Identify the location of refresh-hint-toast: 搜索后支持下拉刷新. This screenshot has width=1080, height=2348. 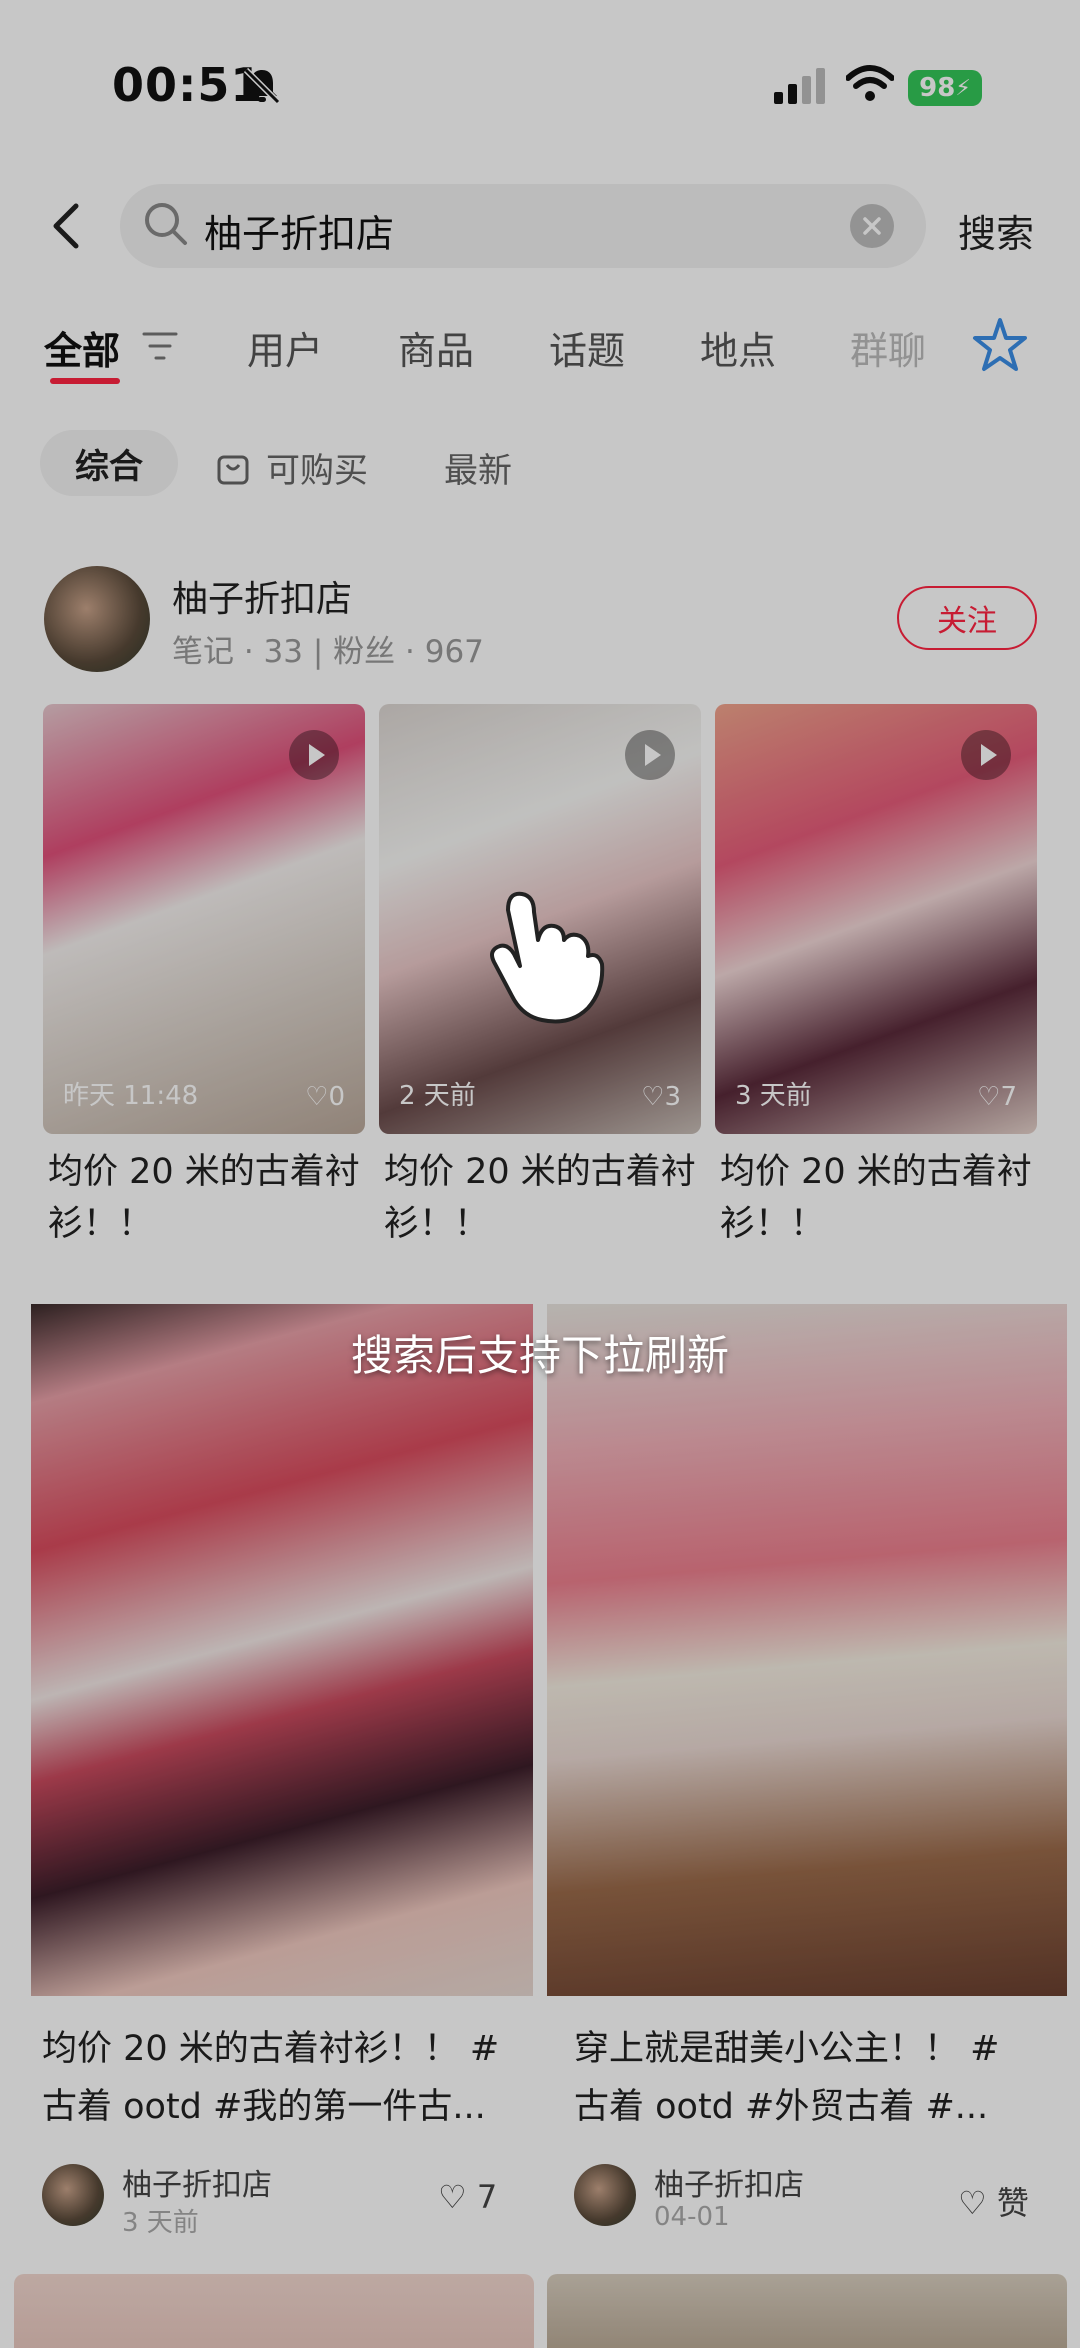
(539, 1355).